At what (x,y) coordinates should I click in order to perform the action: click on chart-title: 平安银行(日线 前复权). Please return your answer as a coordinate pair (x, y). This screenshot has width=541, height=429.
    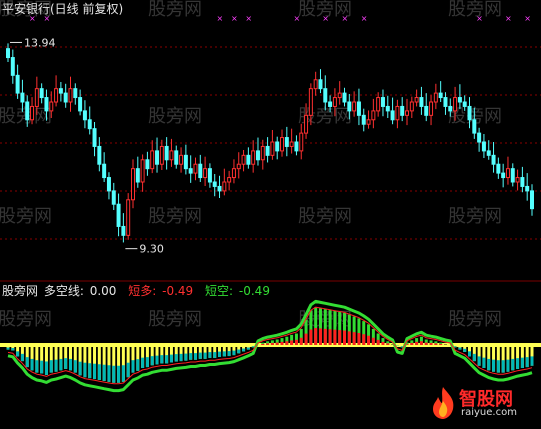
    Looking at the image, I should click on (62, 9).